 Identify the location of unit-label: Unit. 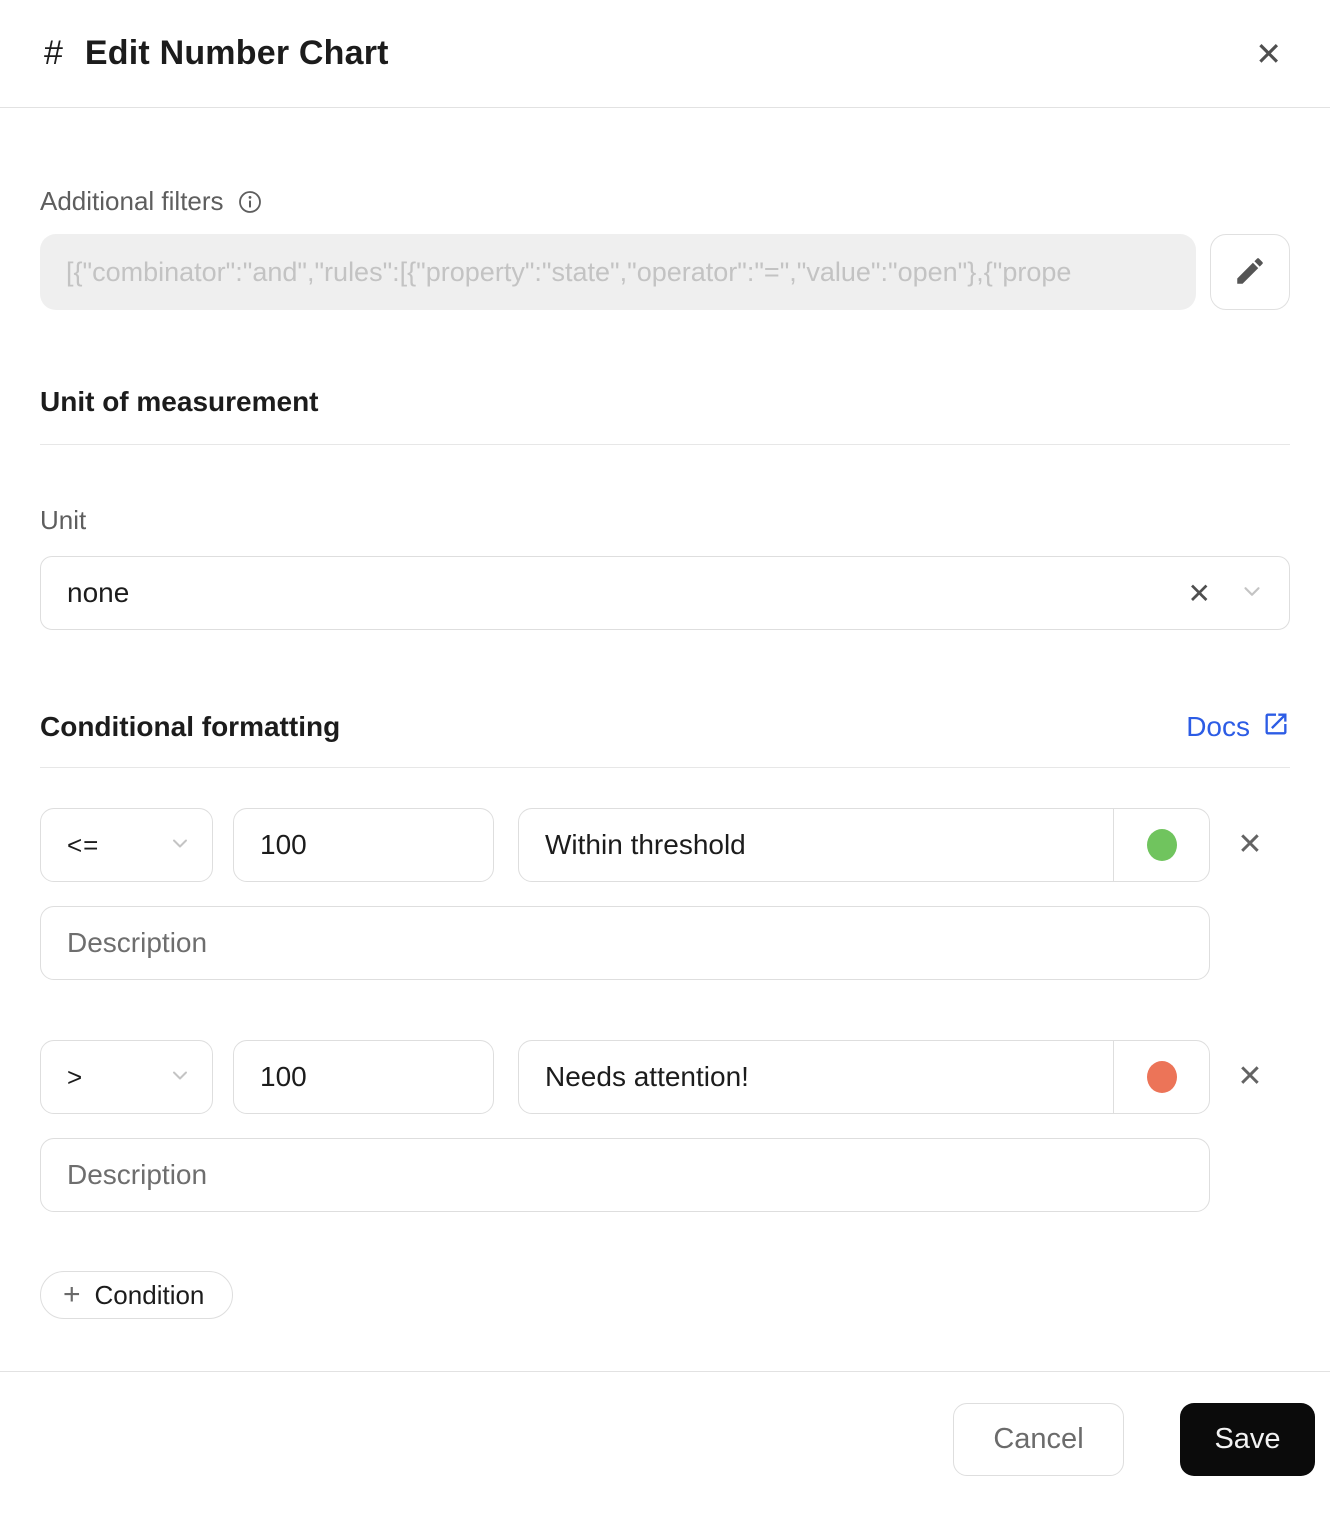
(63, 520).